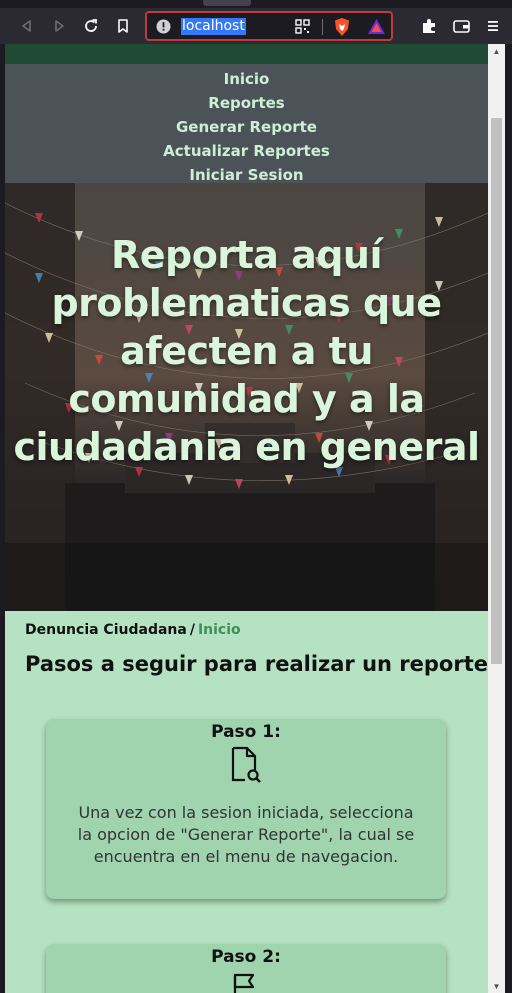 The image size is (512, 993). I want to click on active-tab, so click(227, 3).